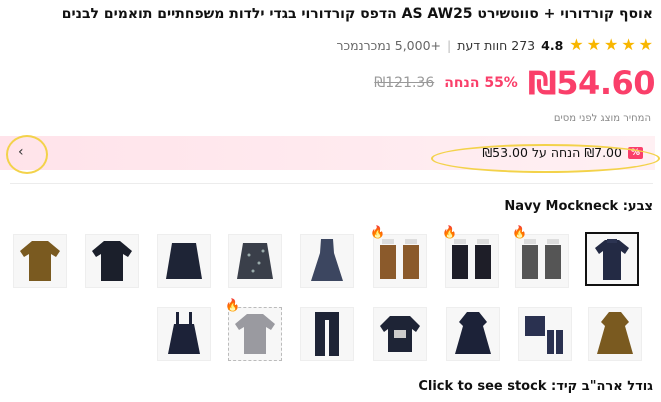  What do you see at coordinates (552, 45) in the screenshot?
I see `rating-value: 4.8` at bounding box center [552, 45].